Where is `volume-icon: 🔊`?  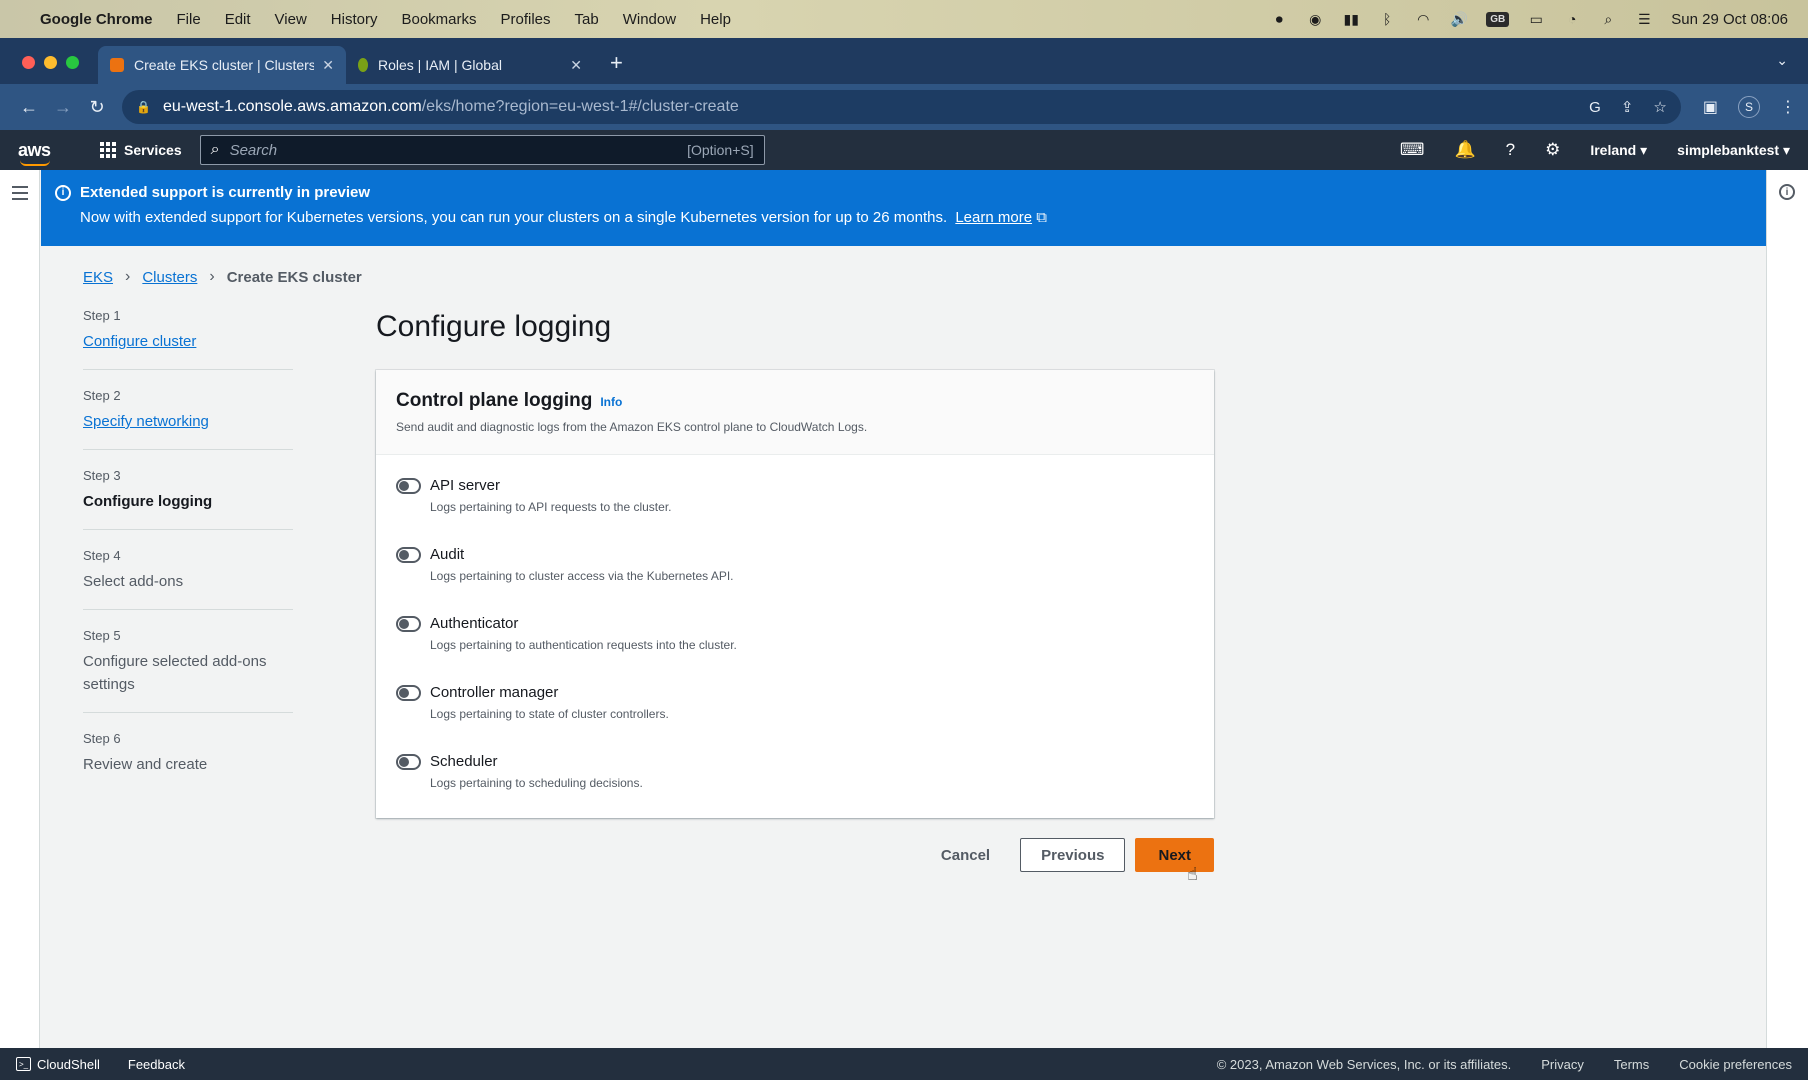
volume-icon: 🔊 is located at coordinates (1459, 19).